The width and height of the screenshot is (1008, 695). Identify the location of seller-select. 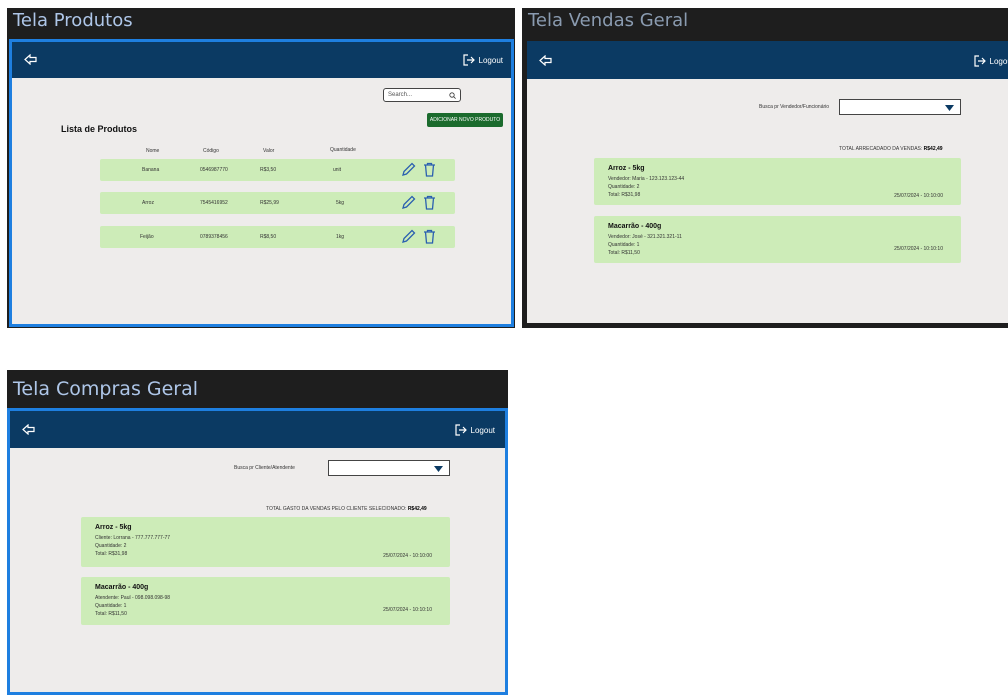
(900, 107).